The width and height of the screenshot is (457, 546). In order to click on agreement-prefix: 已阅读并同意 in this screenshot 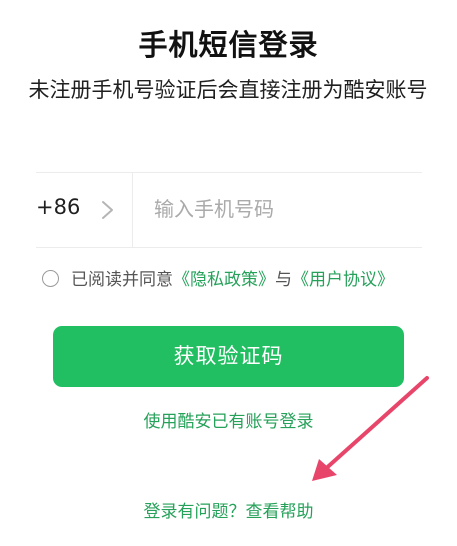, I will do `click(122, 280)`.